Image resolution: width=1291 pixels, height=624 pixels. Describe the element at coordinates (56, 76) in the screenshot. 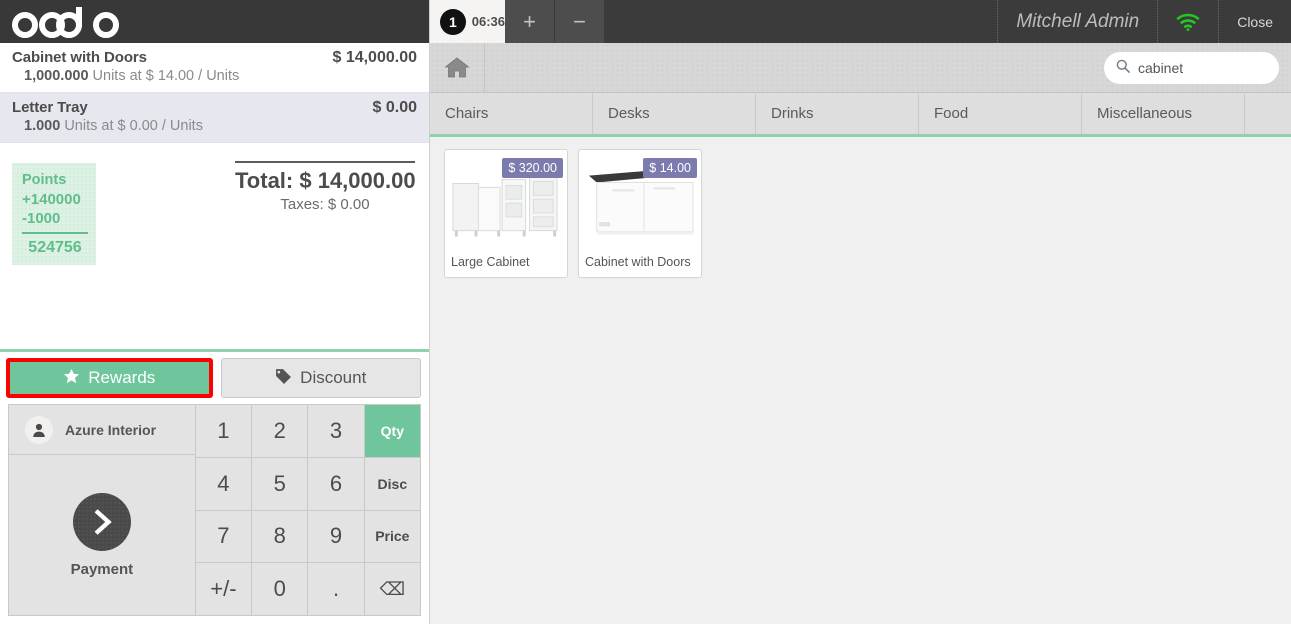

I see `orderline-qty: 1,000.000` at that location.